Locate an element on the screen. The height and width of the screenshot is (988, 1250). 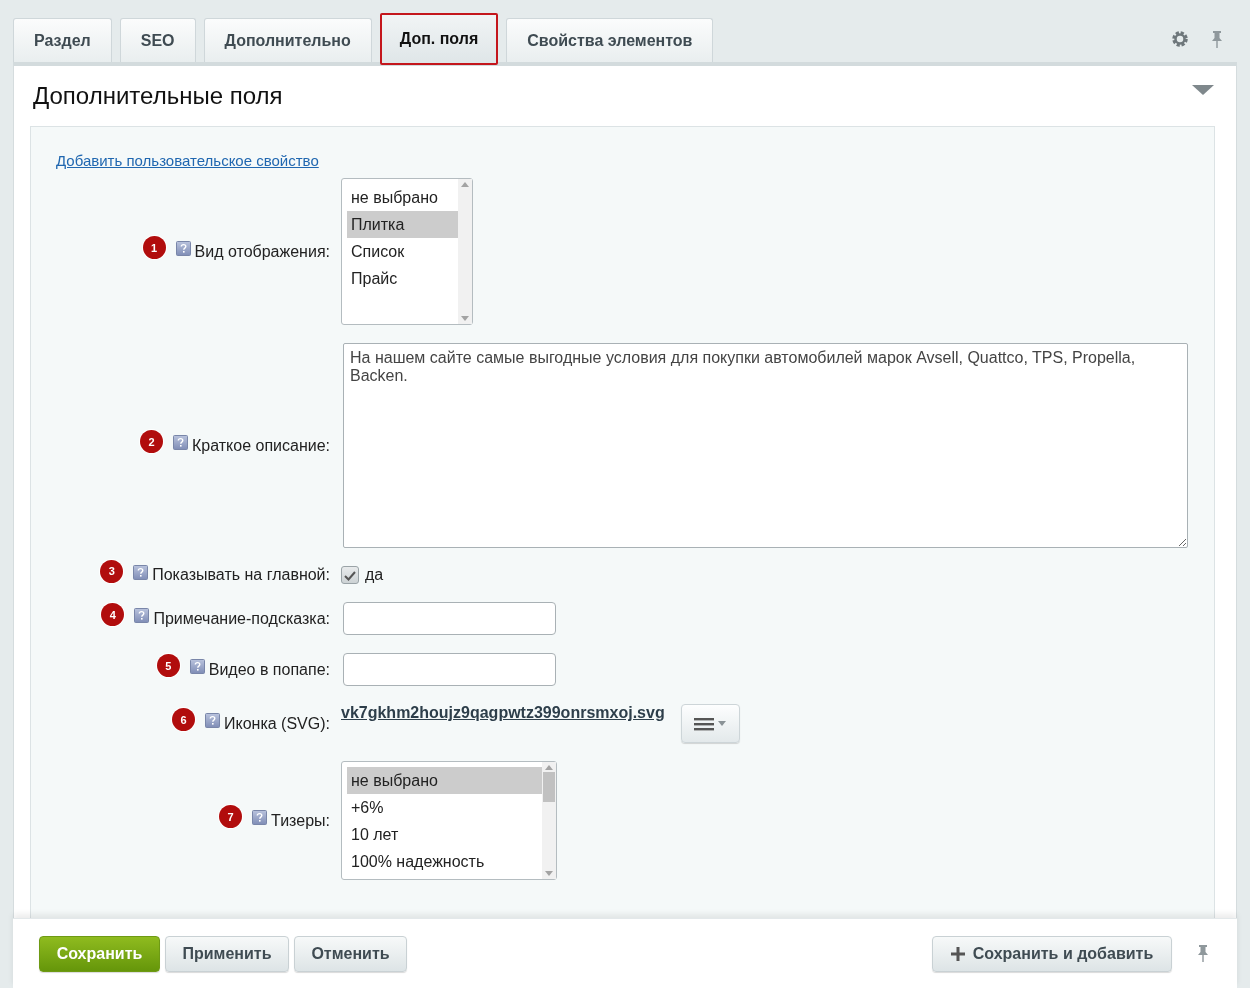
number-badge: 4 is located at coordinates (113, 614).